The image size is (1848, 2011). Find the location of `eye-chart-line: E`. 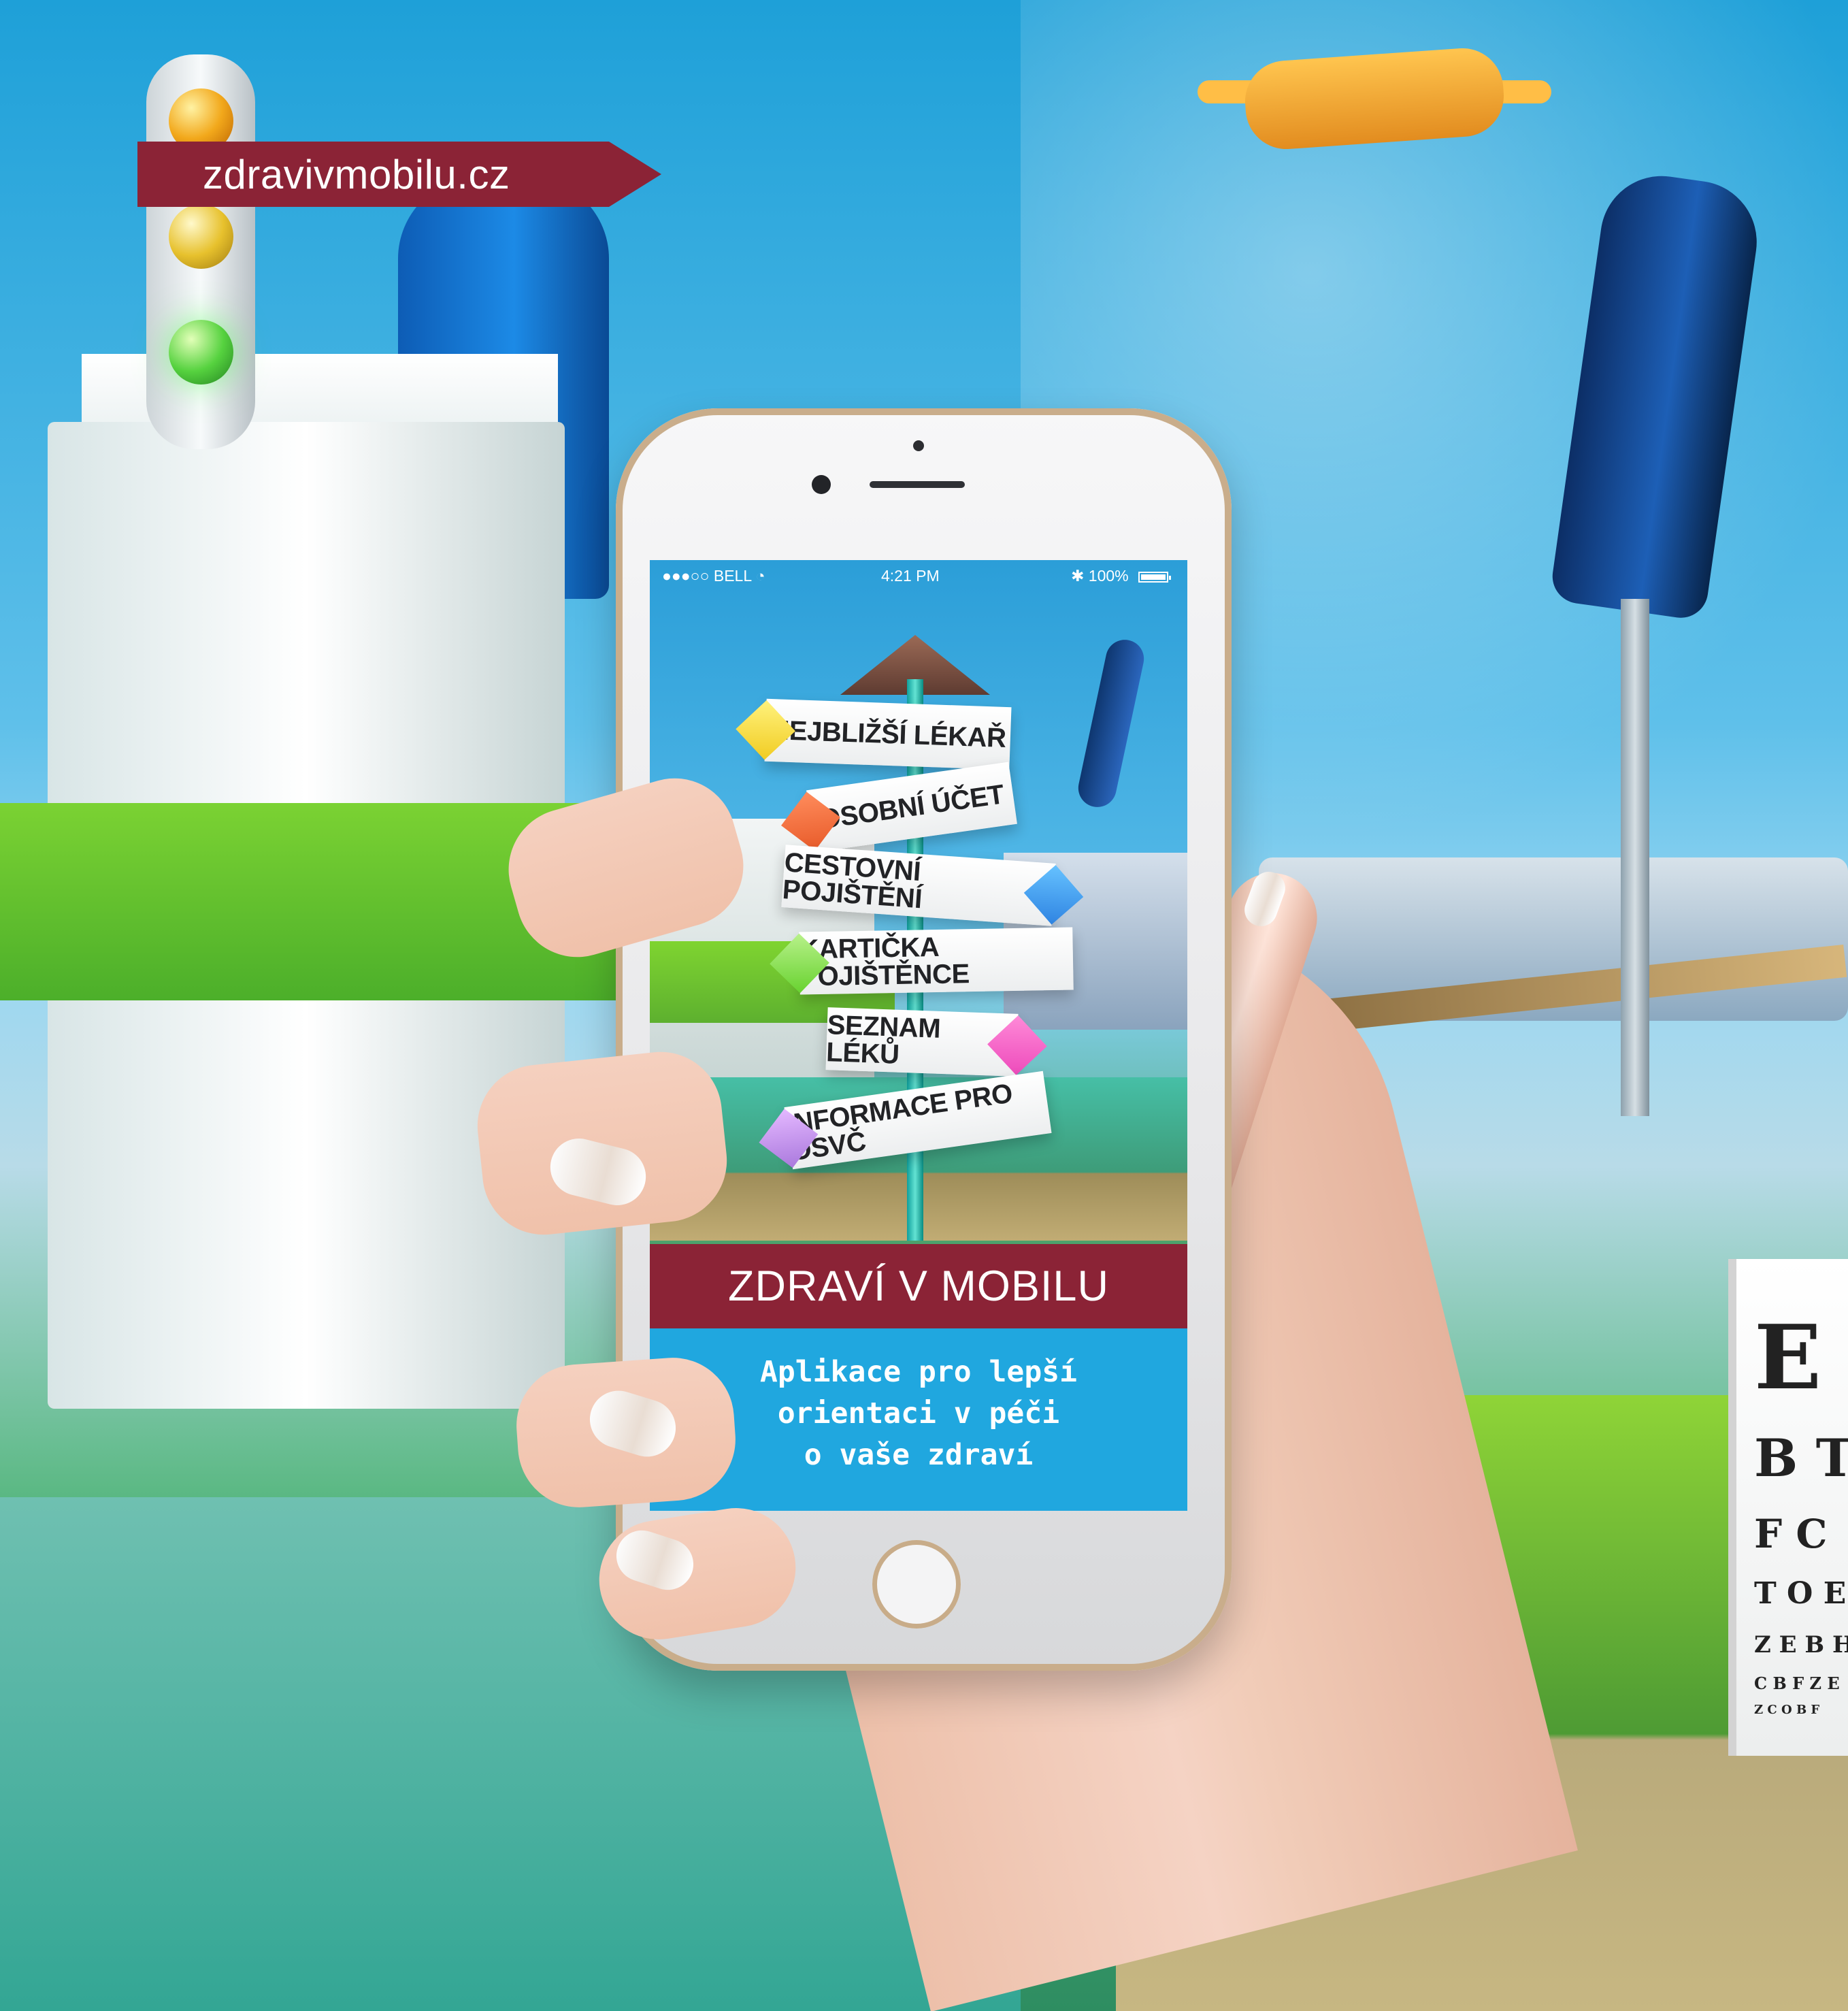

eye-chart-line: E is located at coordinates (1788, 1357).